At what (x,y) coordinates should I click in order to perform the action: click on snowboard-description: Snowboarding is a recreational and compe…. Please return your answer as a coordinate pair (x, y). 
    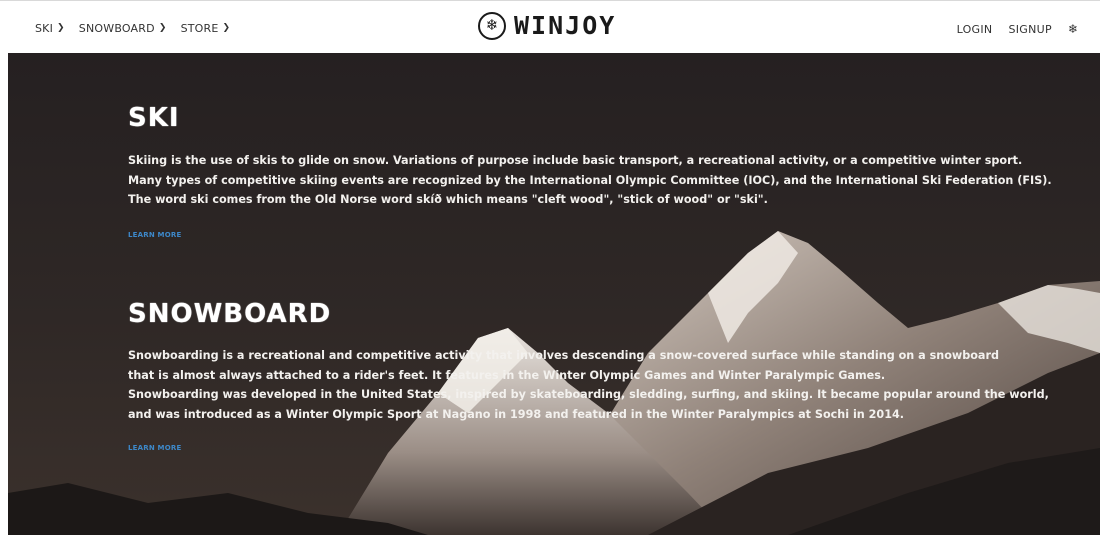
    Looking at the image, I should click on (588, 385).